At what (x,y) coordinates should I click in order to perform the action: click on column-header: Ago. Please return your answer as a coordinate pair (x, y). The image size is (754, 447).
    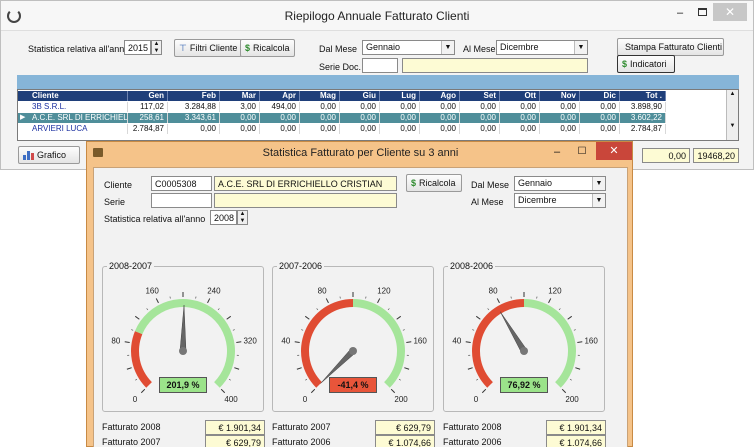
    Looking at the image, I should click on (440, 96).